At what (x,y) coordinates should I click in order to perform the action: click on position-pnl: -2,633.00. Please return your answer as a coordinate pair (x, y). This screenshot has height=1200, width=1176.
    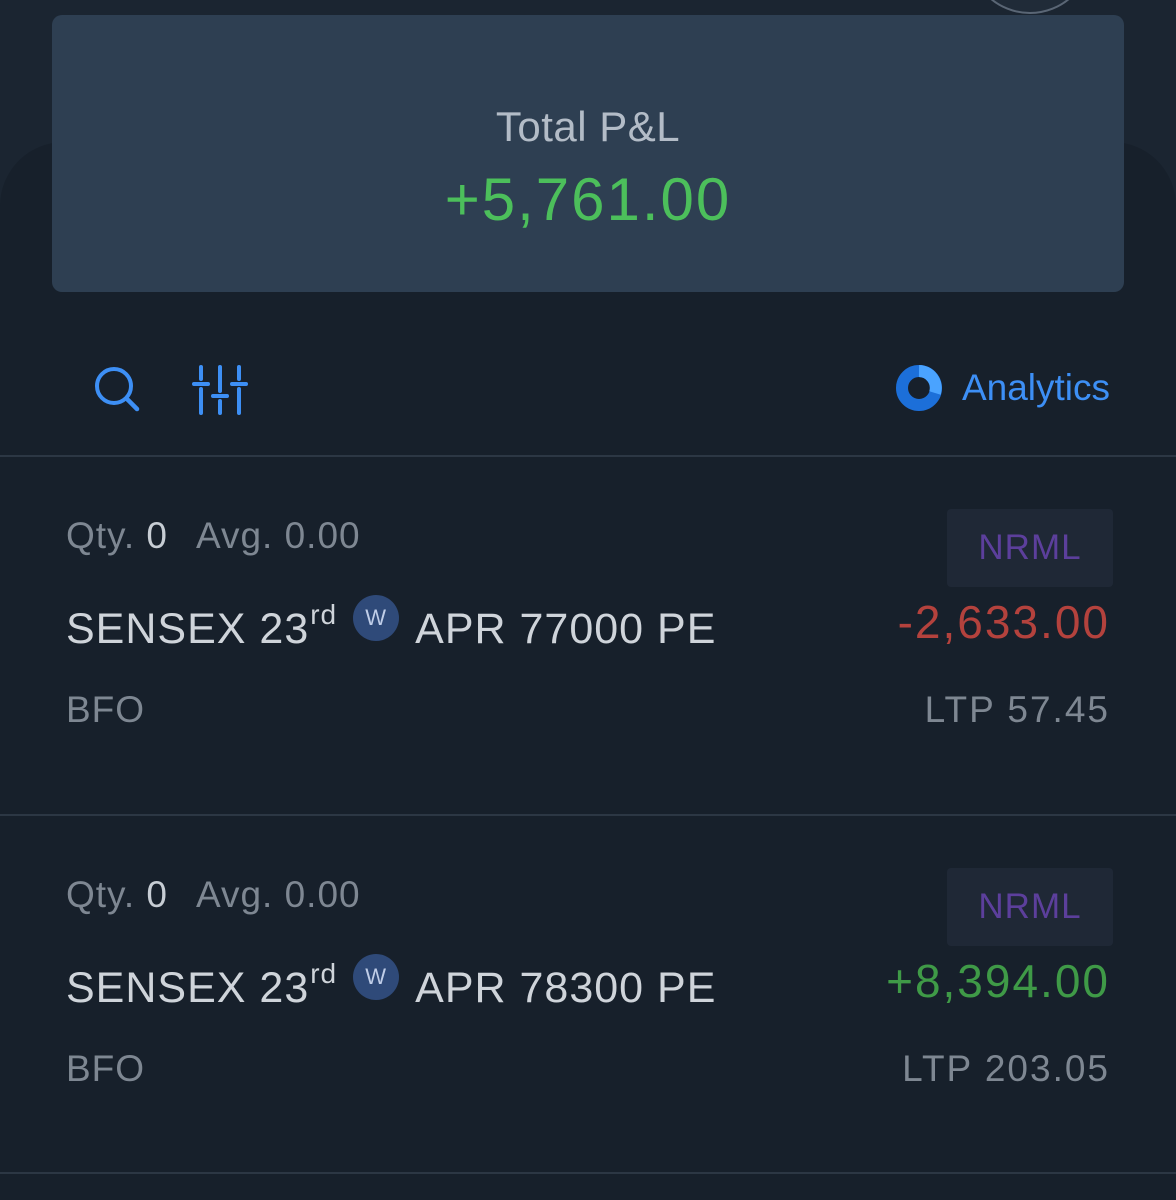
    Looking at the image, I should click on (1003, 622).